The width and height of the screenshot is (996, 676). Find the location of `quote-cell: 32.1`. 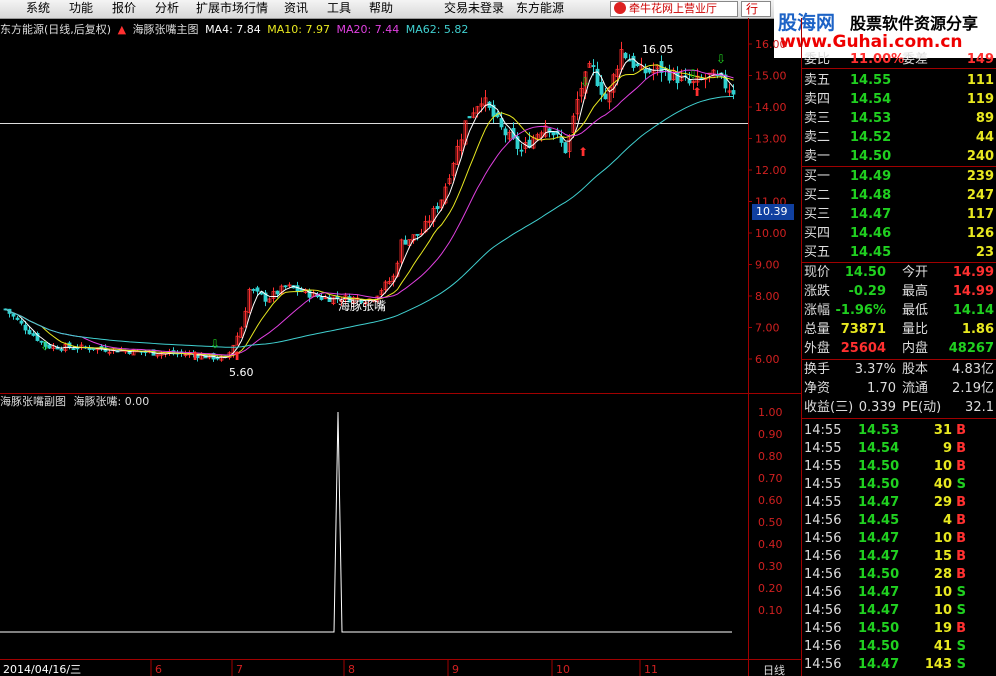

quote-cell: 32.1 is located at coordinates (979, 407).